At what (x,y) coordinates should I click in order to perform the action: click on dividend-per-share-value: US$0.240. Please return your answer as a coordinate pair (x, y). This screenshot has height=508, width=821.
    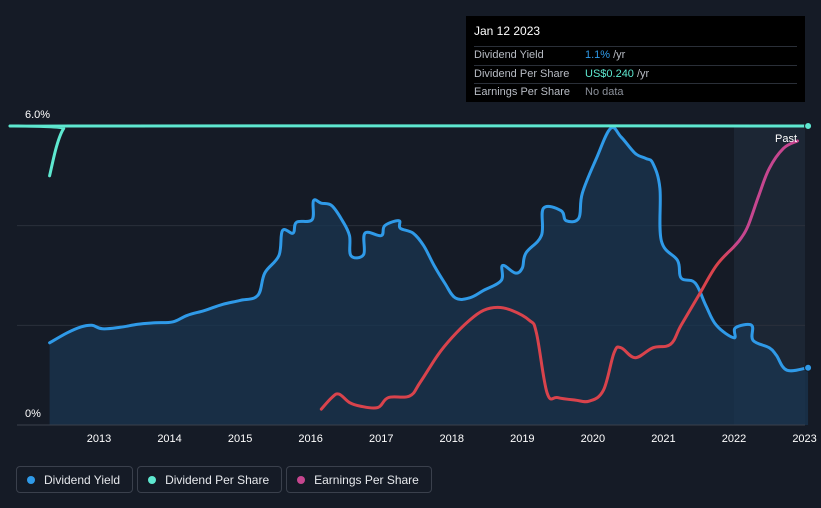
    Looking at the image, I should click on (609, 73).